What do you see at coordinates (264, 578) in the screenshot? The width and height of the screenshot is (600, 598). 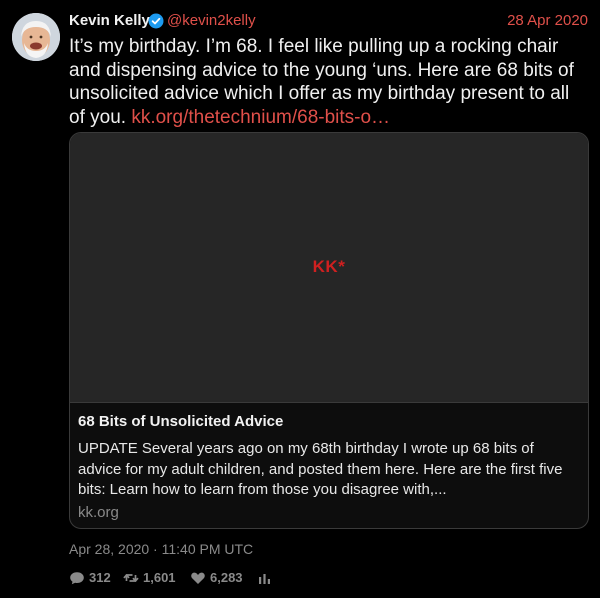 I see `analytics-icon` at bounding box center [264, 578].